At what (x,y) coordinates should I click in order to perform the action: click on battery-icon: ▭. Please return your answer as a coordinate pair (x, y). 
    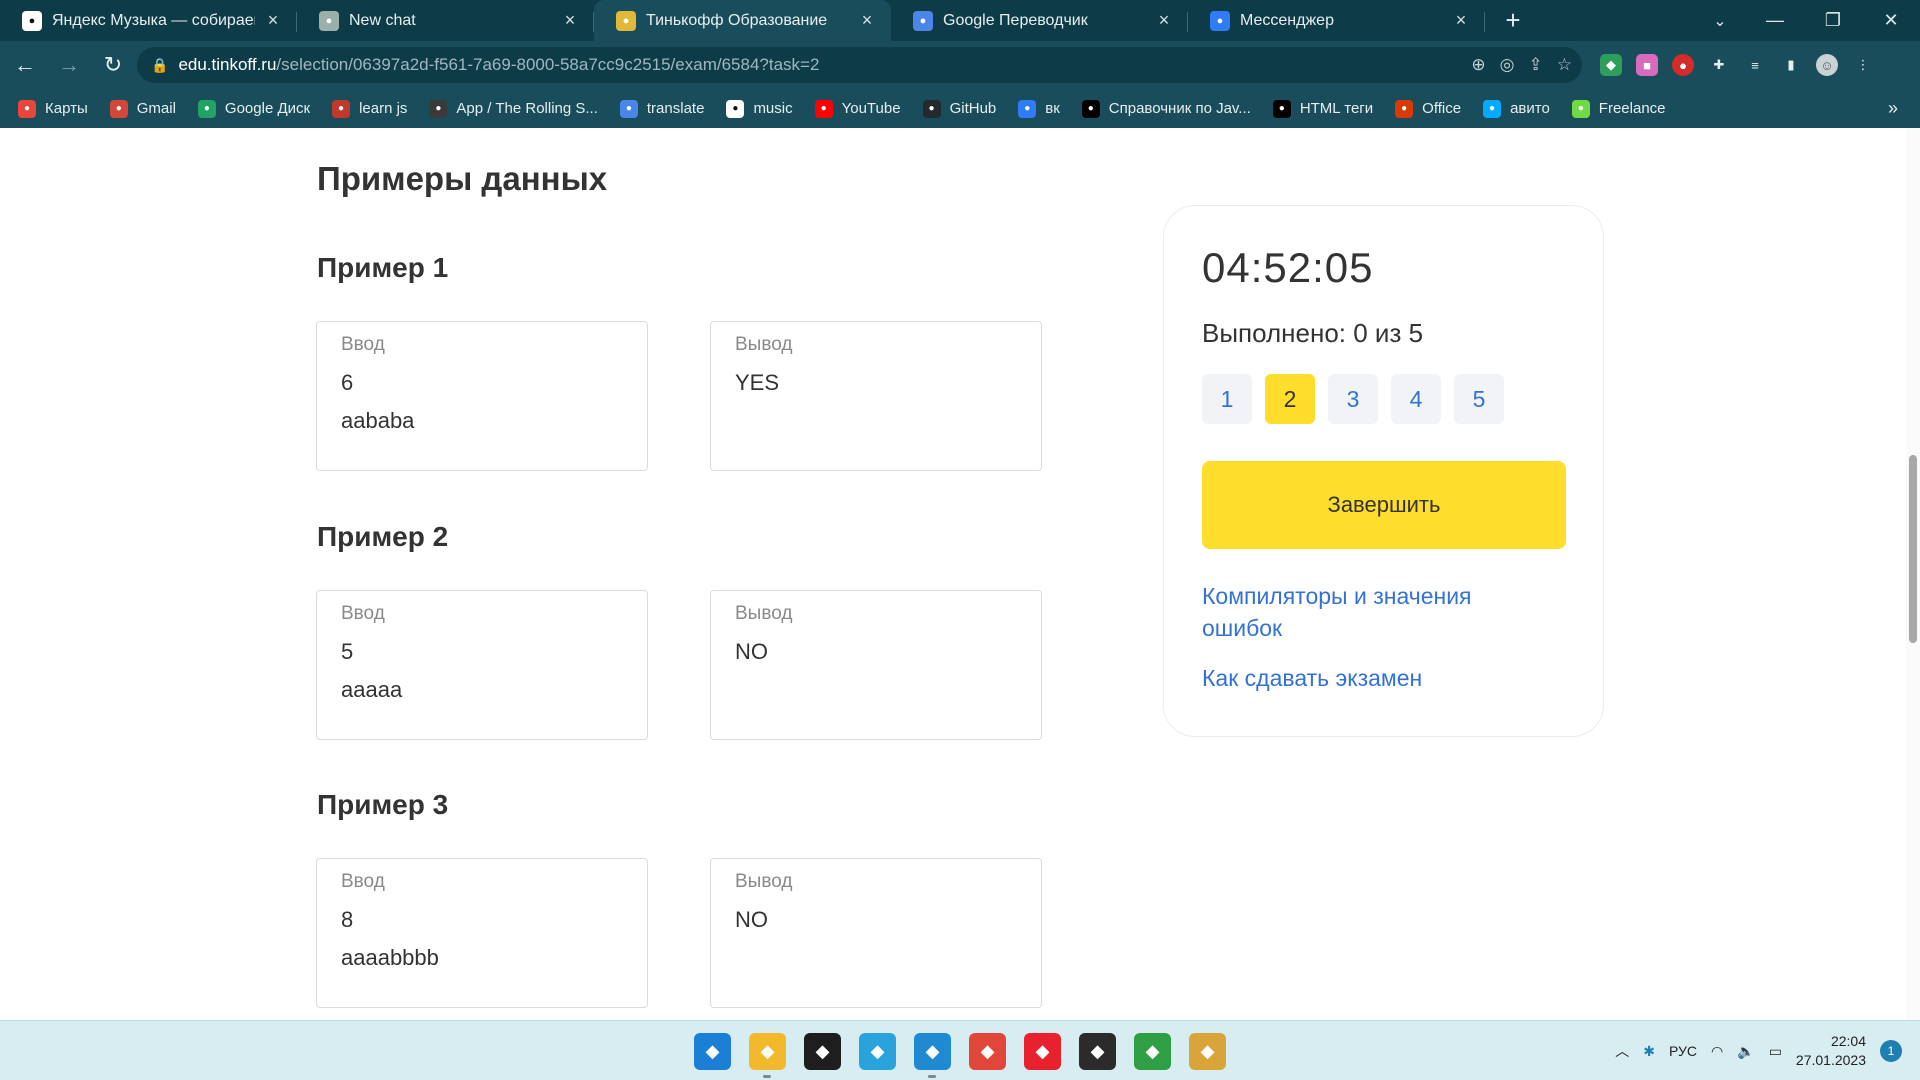
    Looking at the image, I should click on (1775, 1051).